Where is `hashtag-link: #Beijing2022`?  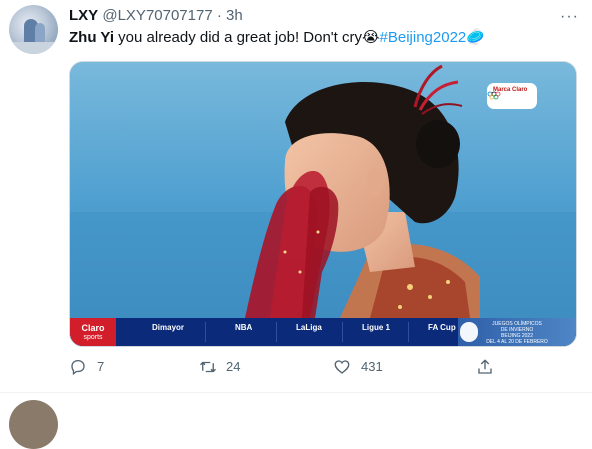 hashtag-link: #Beijing2022 is located at coordinates (423, 37).